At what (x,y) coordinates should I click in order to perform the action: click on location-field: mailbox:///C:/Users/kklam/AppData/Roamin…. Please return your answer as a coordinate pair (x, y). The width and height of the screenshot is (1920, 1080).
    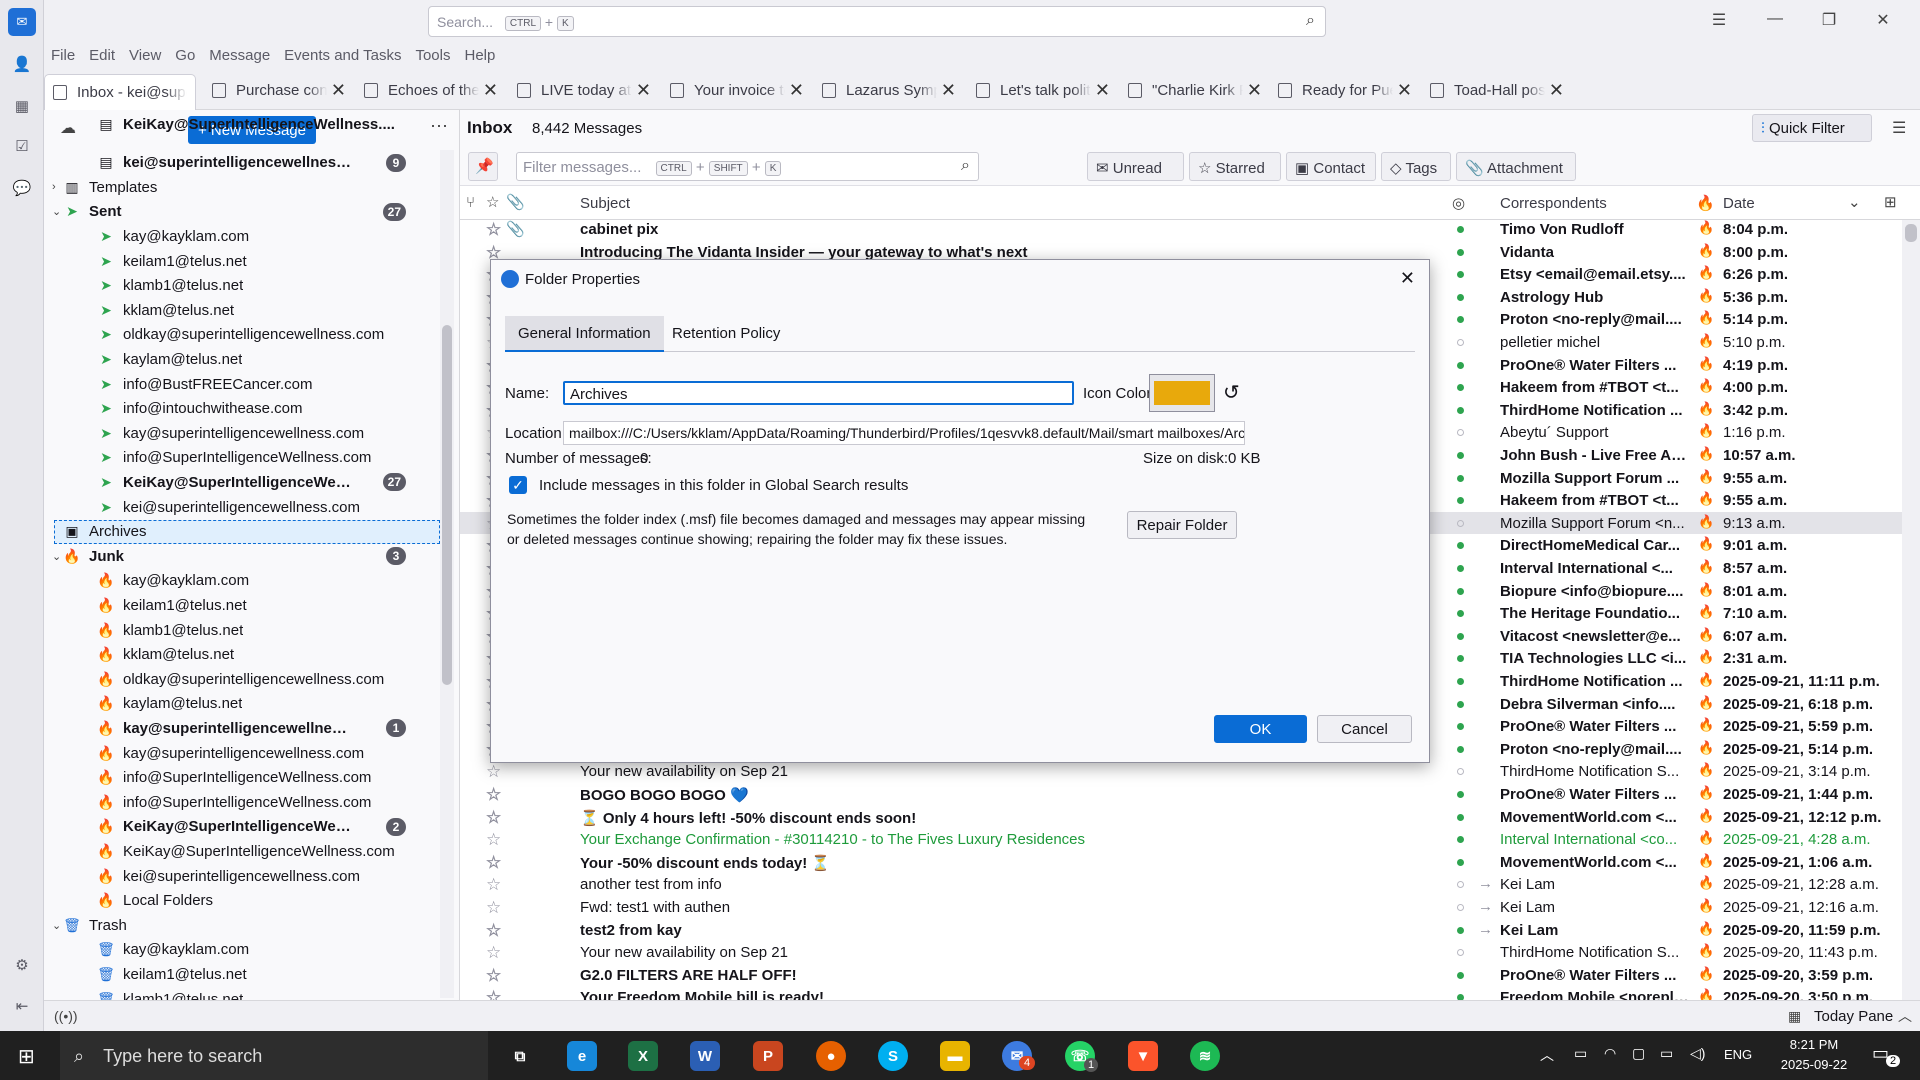
    Looking at the image, I should click on (904, 433).